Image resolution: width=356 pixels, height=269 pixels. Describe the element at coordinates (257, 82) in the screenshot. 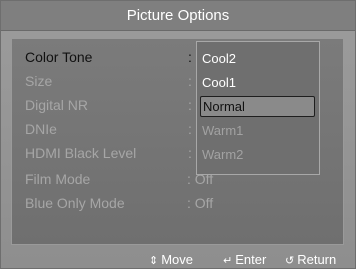

I see `option-cool1: Cool1` at that location.